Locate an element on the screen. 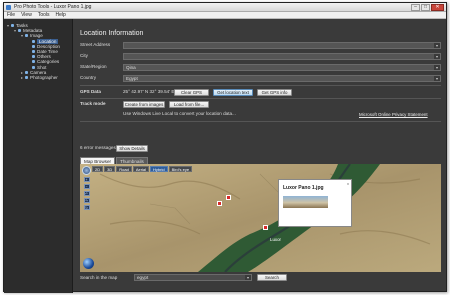 The width and height of the screenshot is (450, 295). place-label-luxor: Luxor is located at coordinates (275, 239).